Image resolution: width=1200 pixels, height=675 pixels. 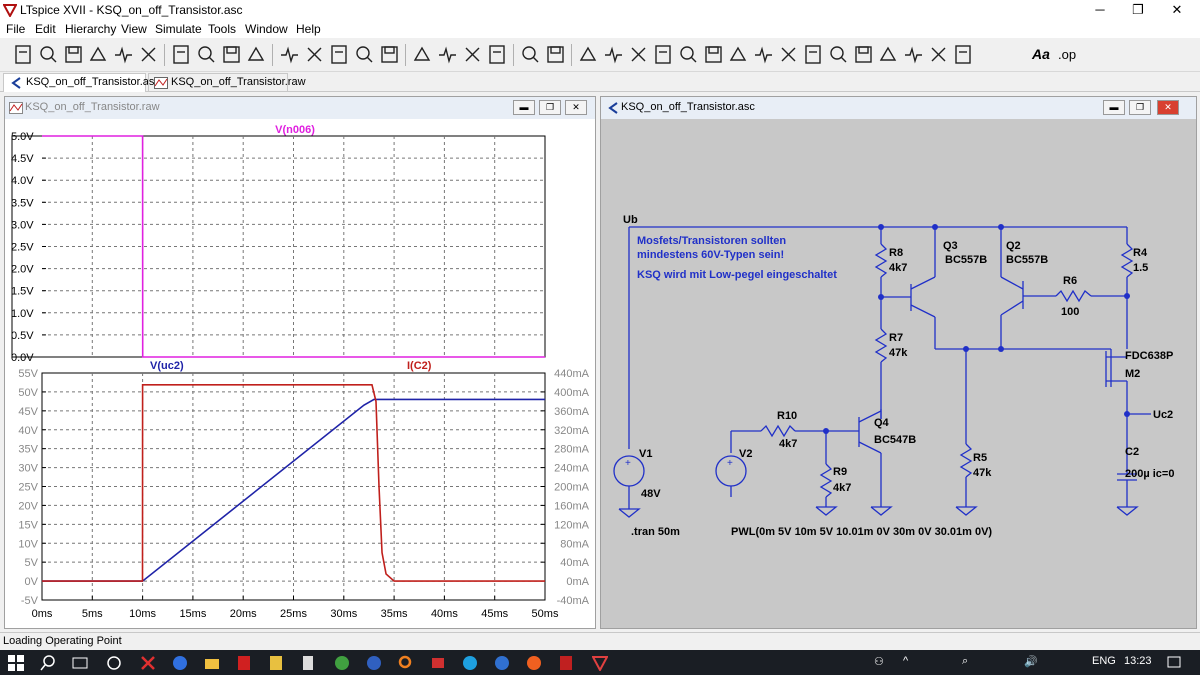 I want to click on waveform-minimize-button: ▬, so click(x=524, y=107).